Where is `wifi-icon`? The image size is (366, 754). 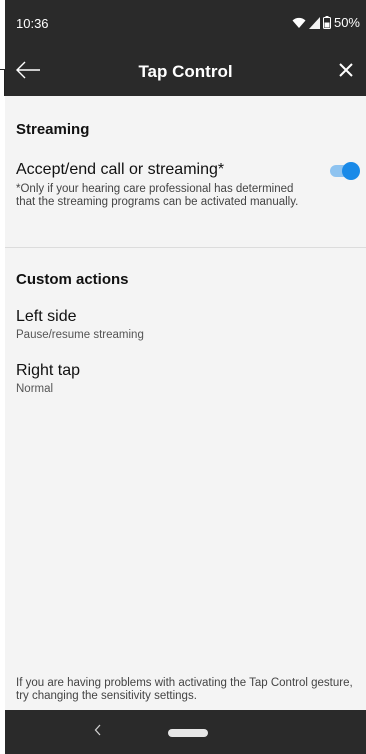
wifi-icon is located at coordinates (299, 23).